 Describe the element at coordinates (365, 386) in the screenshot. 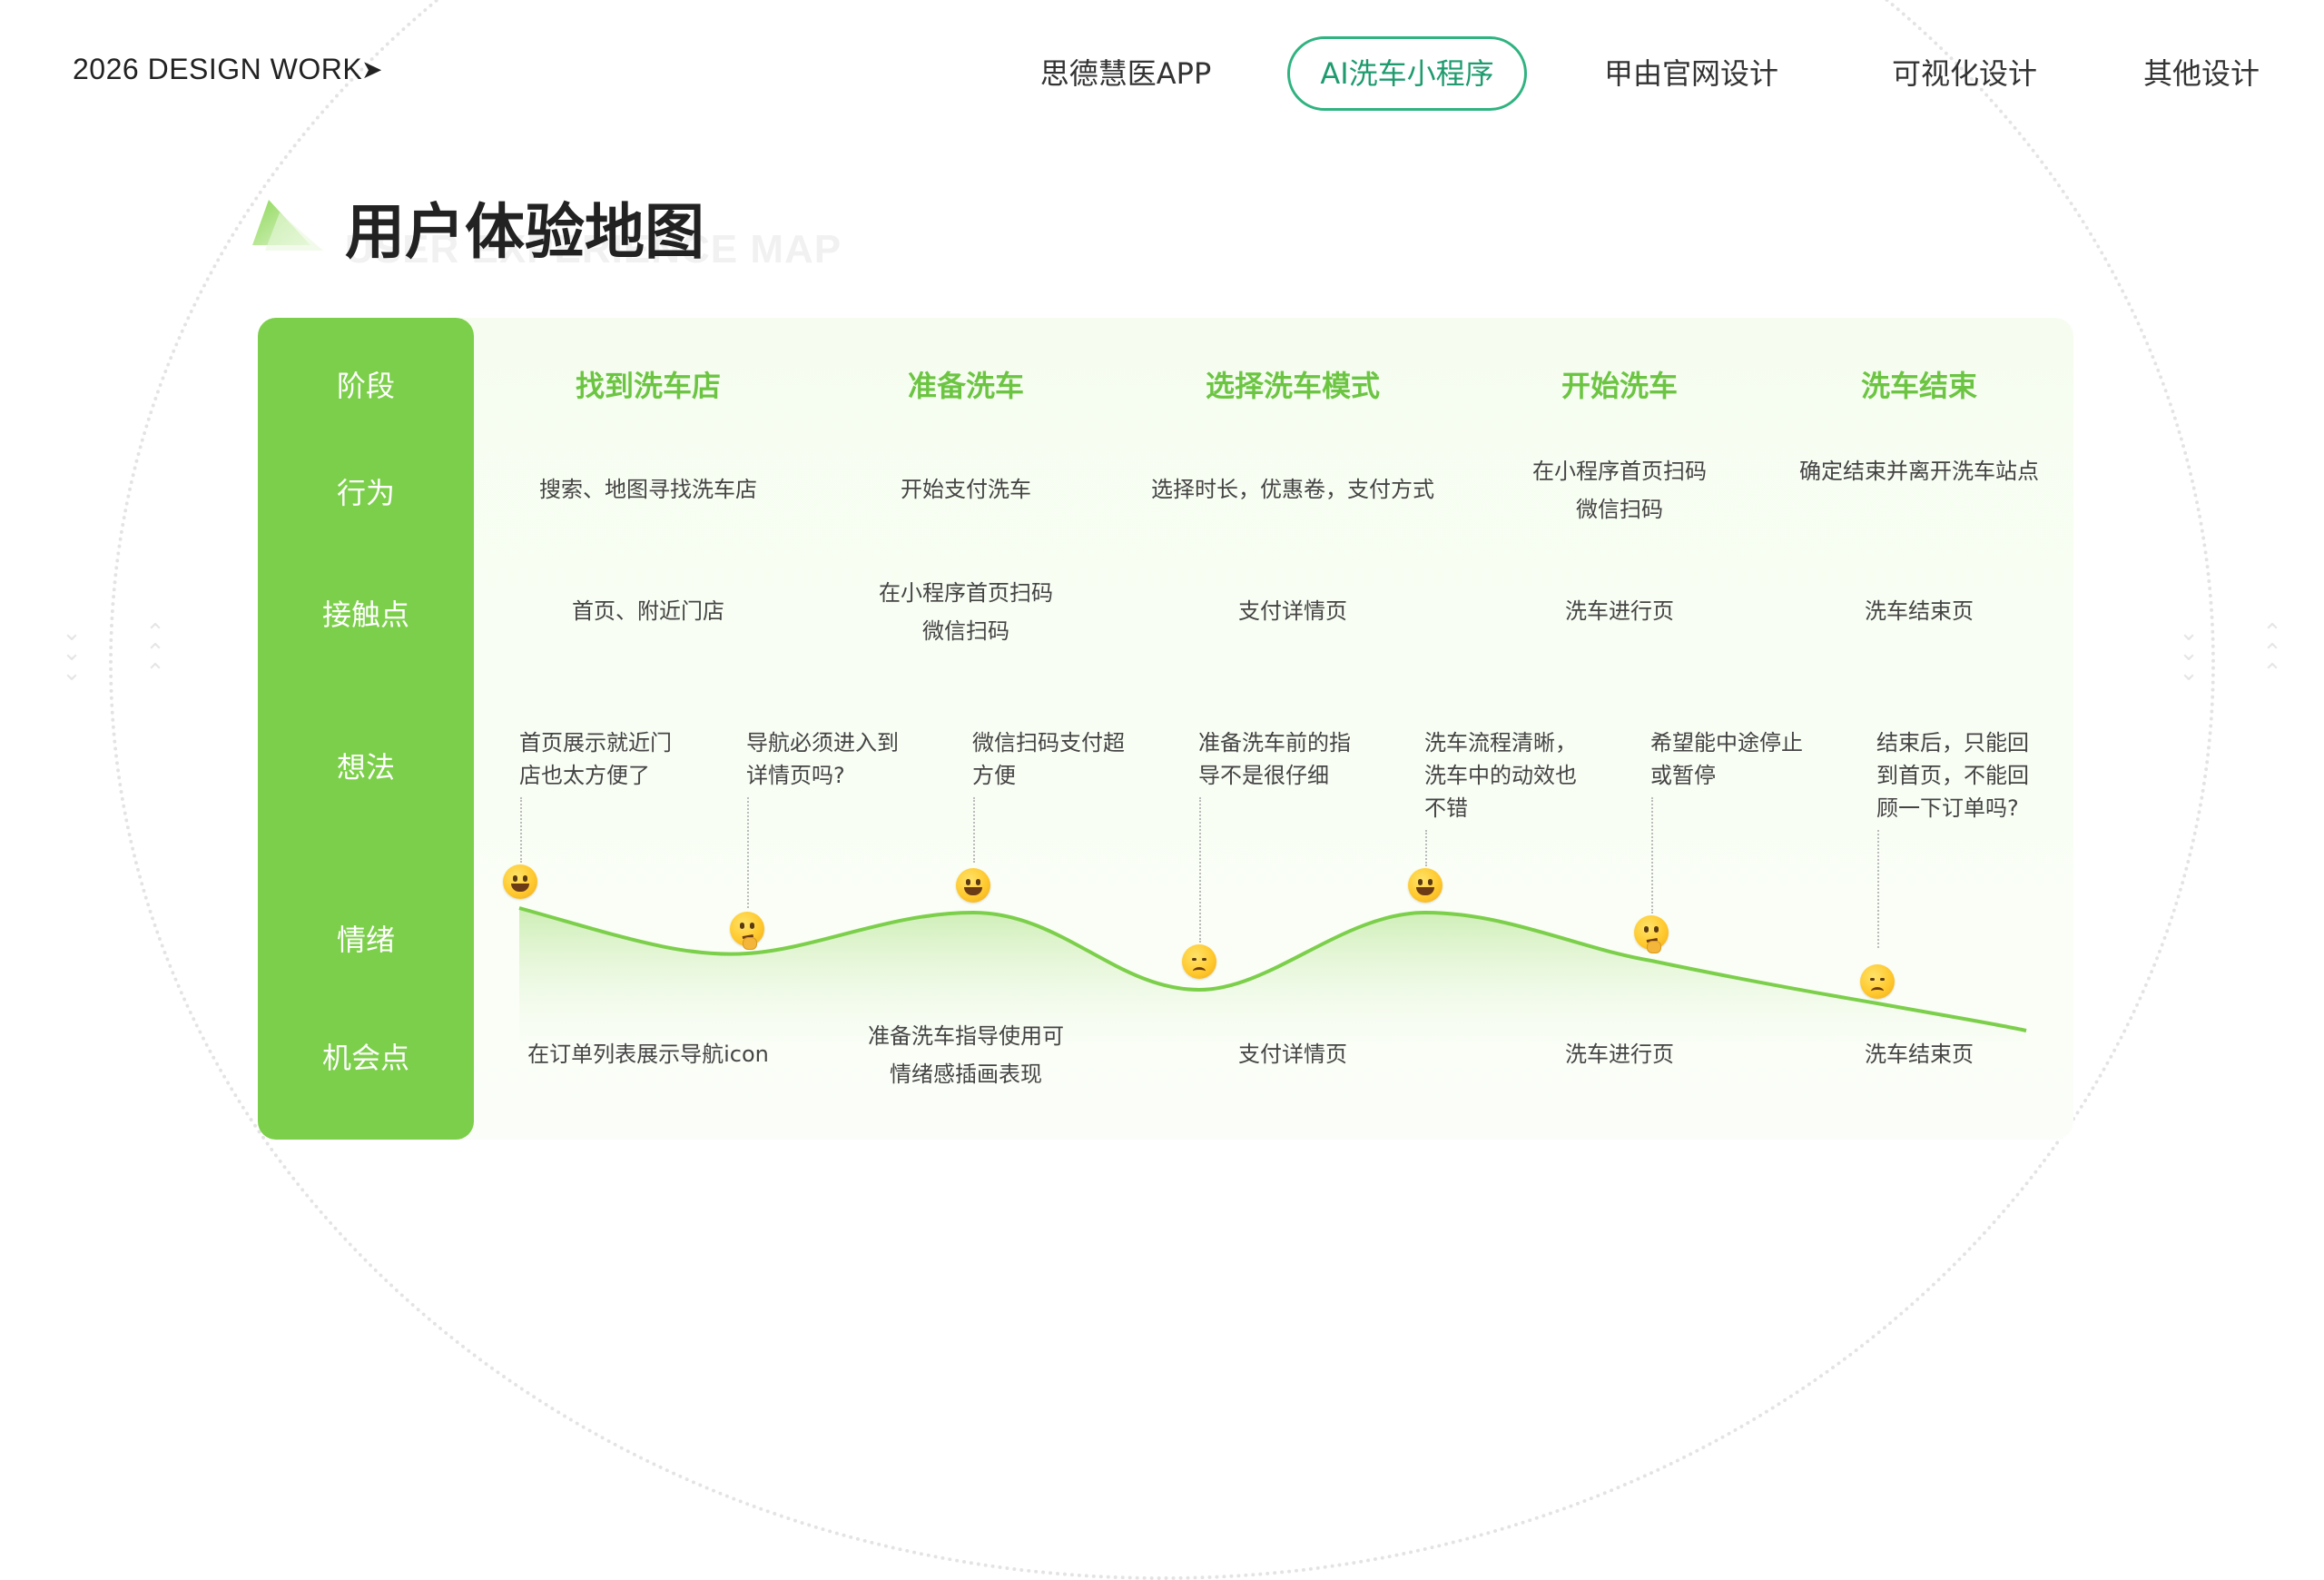

I see `row-label-stage: 阶段` at that location.